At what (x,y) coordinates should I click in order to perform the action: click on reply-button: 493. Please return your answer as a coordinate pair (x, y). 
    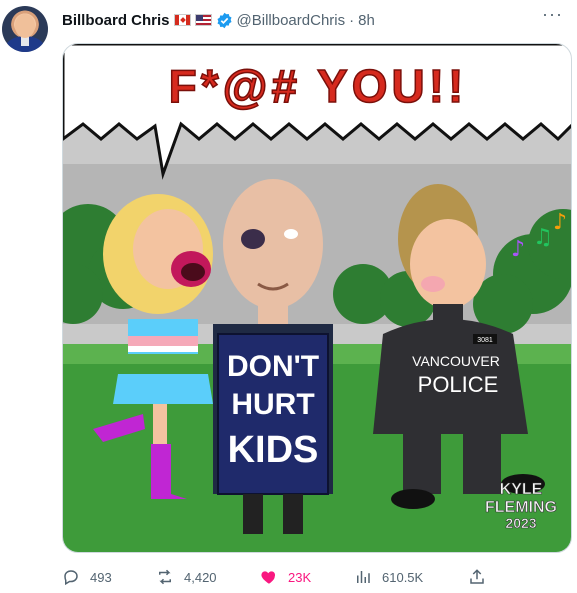
    Looking at the image, I should click on (87, 577).